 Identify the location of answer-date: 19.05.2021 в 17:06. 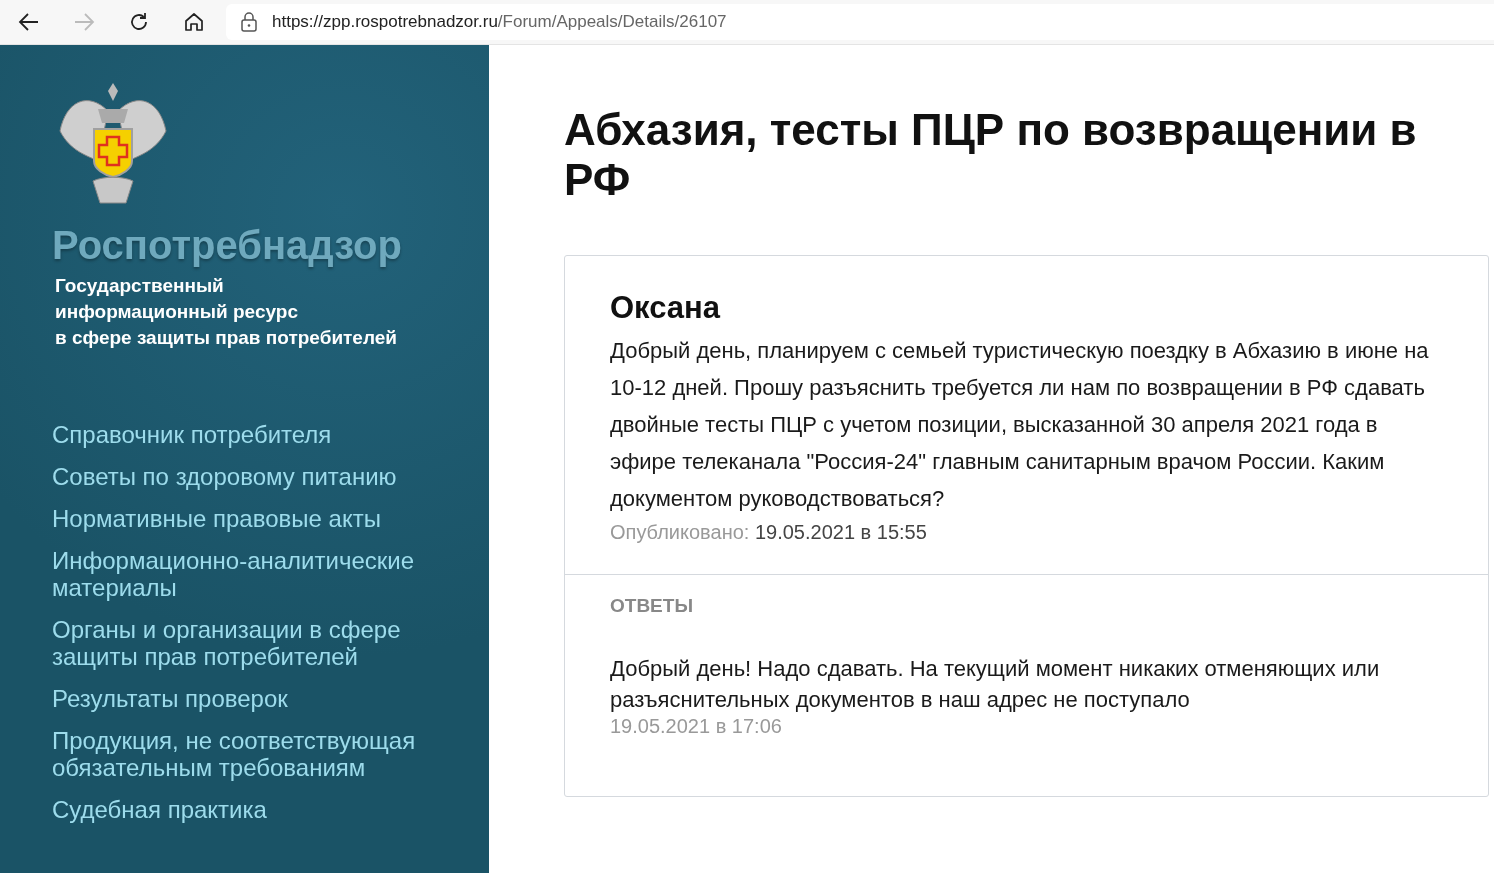
(696, 726).